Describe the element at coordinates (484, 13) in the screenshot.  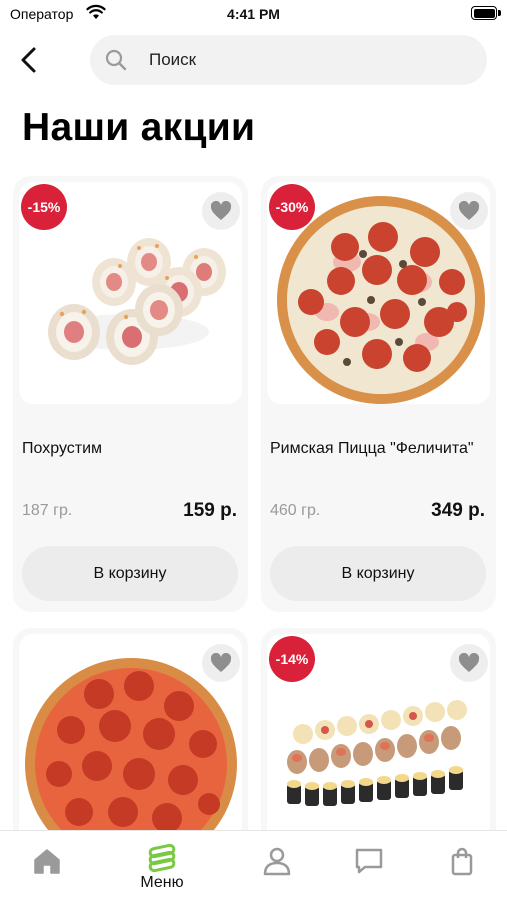
I see `battery-icon` at that location.